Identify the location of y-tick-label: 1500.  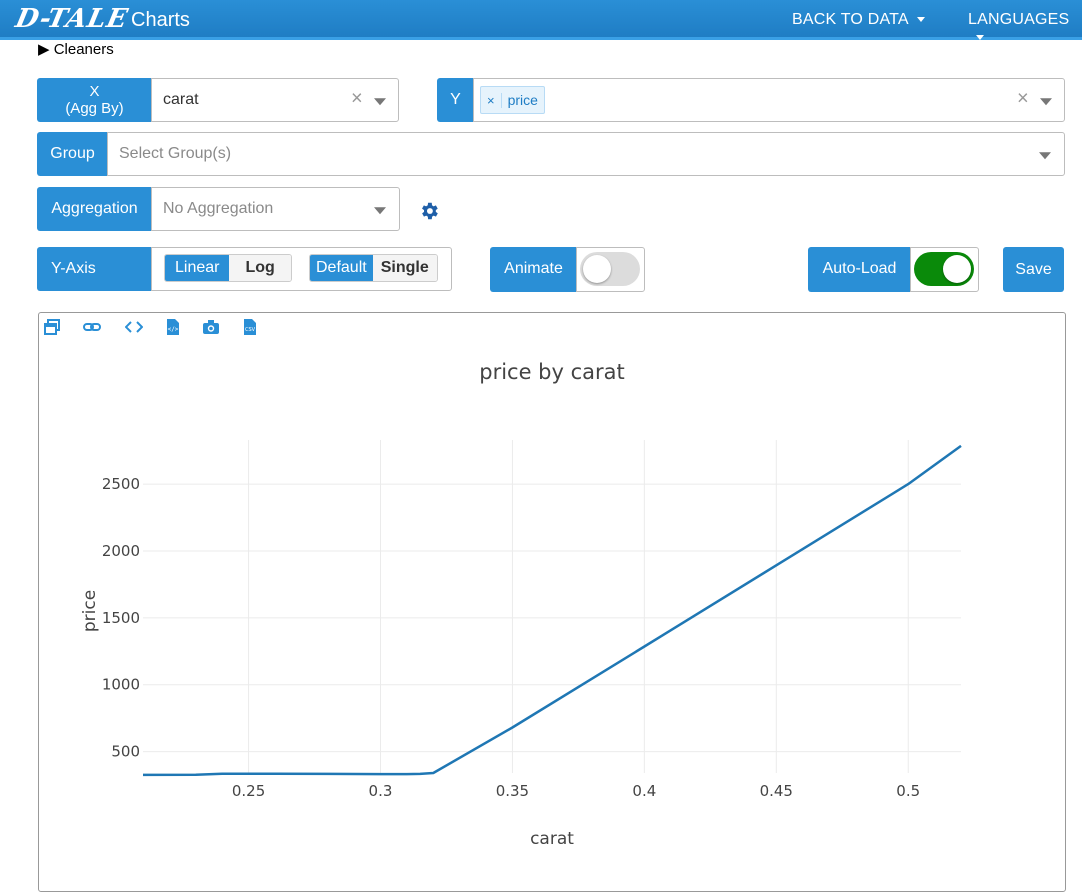
(121, 618).